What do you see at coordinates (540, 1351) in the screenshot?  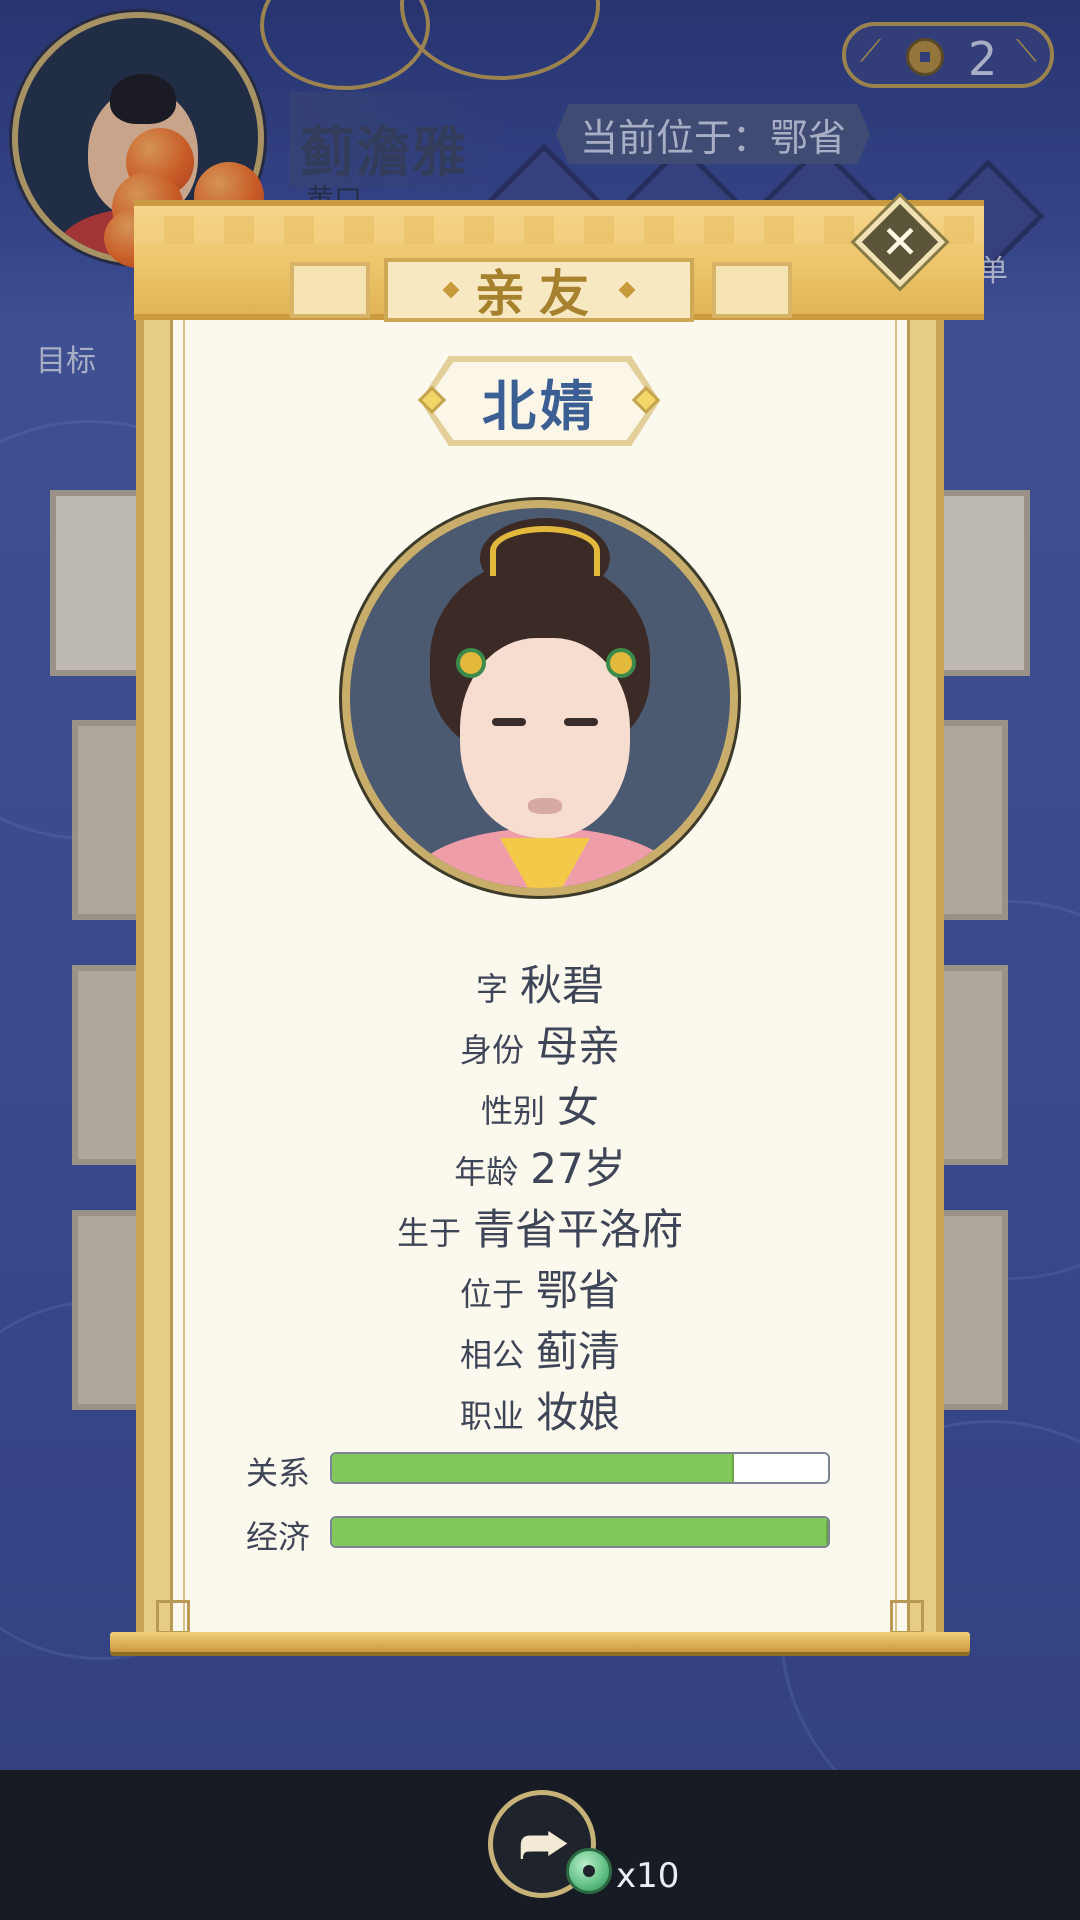 I see `info-row-spouse: 相公 蓟清` at bounding box center [540, 1351].